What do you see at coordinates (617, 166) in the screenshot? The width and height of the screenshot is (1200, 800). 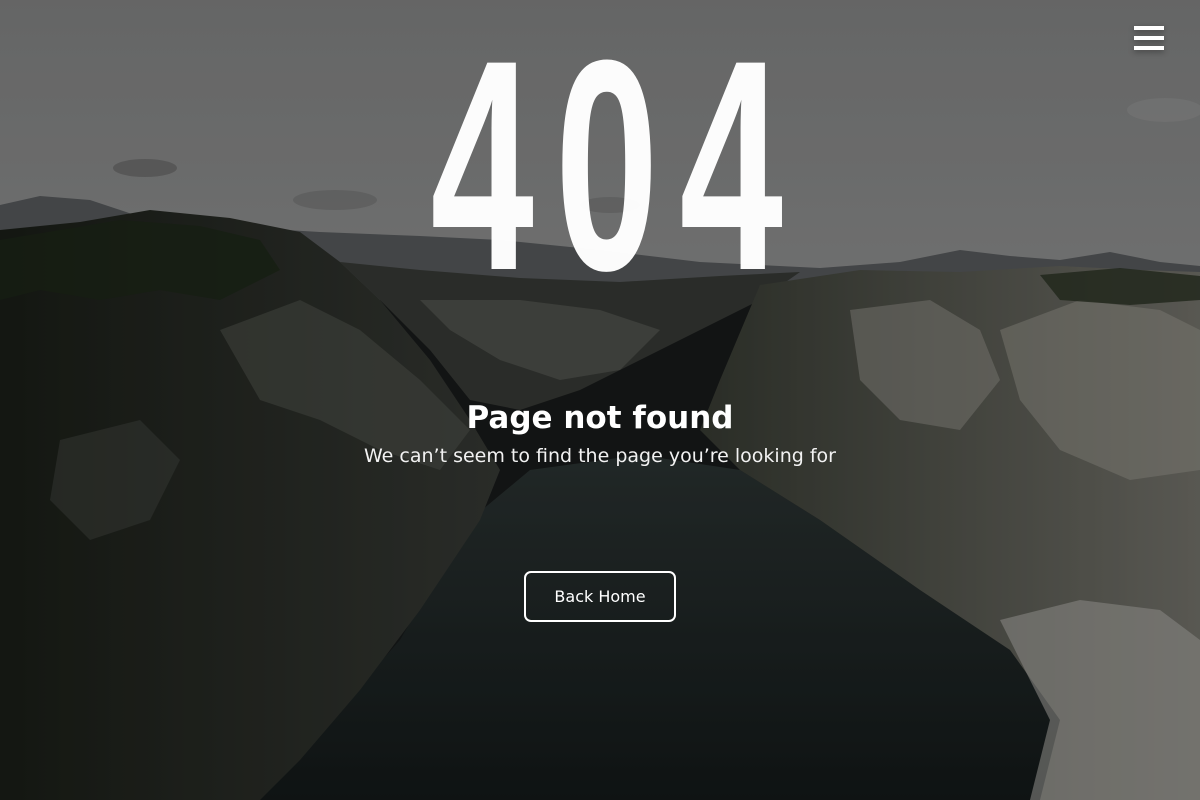 I see `error-code: 404` at bounding box center [617, 166].